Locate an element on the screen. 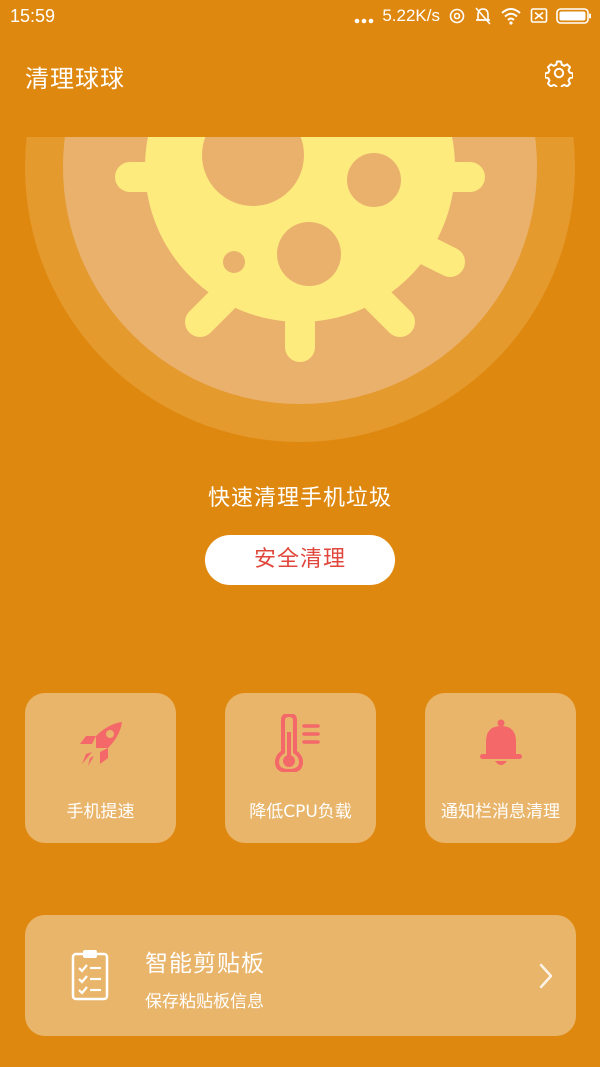 The image size is (600, 1067). feature-label-speed-up: 手机提速 is located at coordinates (100, 812).